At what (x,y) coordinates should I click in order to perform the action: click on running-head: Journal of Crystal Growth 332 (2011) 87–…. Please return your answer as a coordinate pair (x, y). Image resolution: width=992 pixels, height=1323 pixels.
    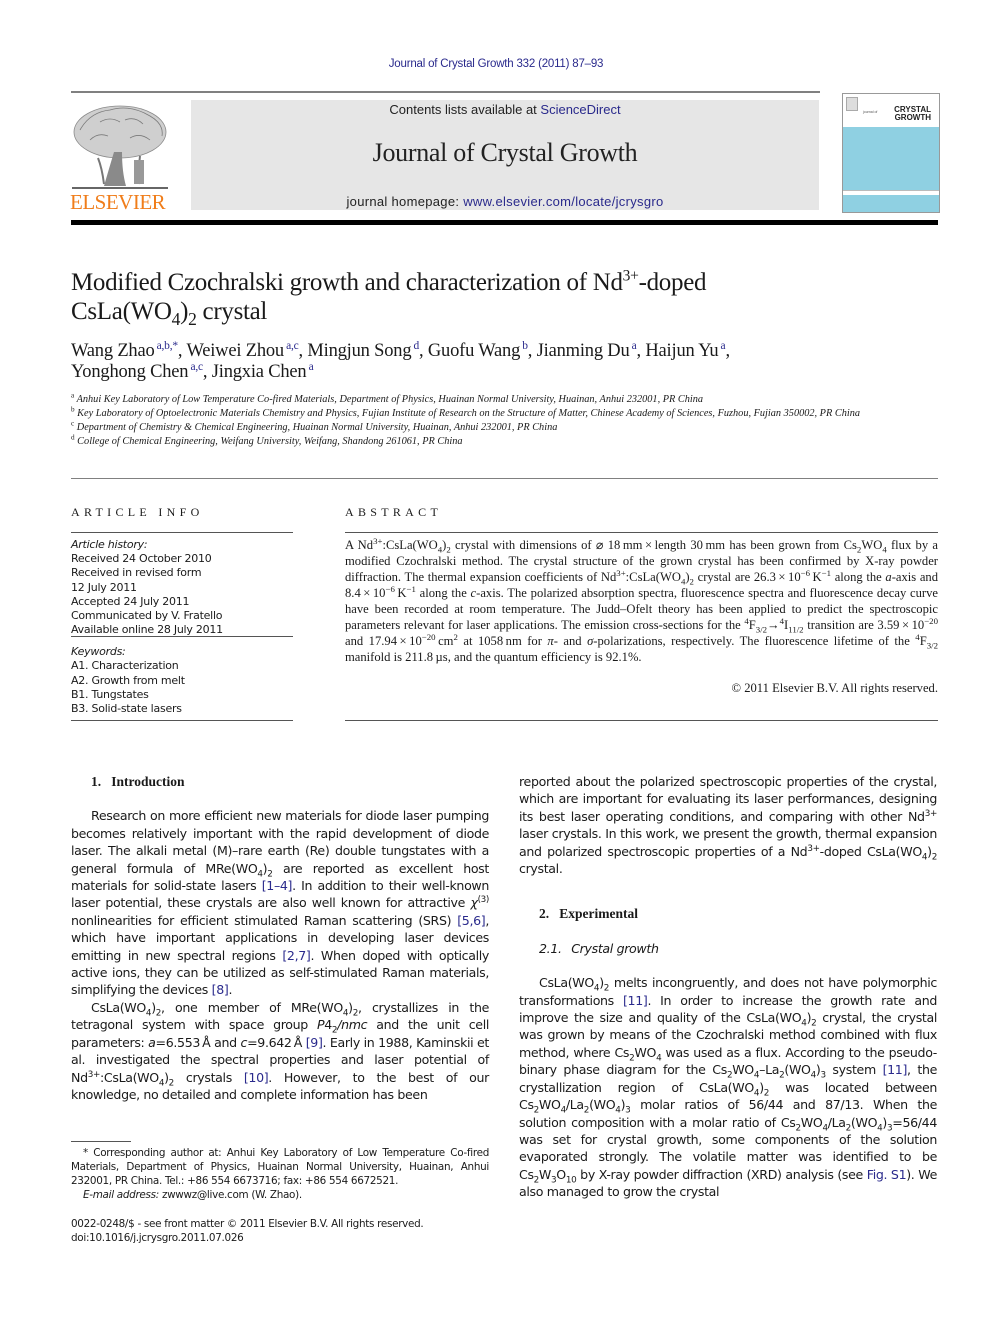
    Looking at the image, I should click on (496, 64).